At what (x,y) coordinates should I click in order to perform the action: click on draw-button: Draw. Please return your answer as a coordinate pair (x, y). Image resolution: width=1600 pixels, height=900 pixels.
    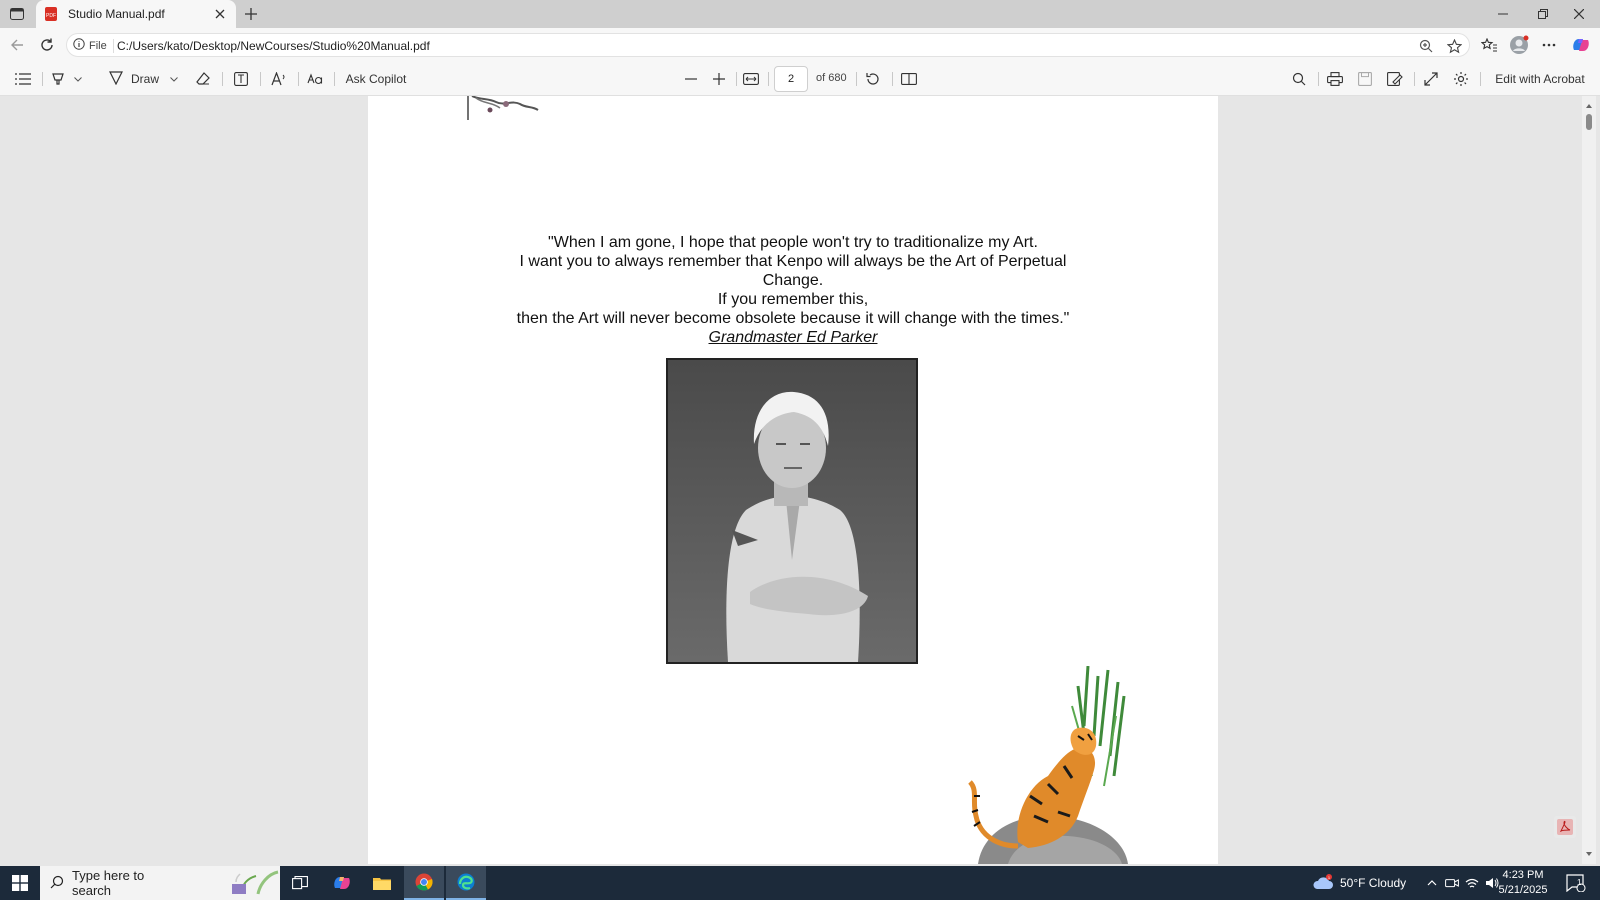
    Looking at the image, I should click on (134, 79).